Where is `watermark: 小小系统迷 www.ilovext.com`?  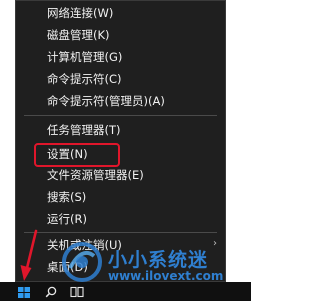 watermark: 小小系统迷 www.ilovext.com is located at coordinates (153, 264).